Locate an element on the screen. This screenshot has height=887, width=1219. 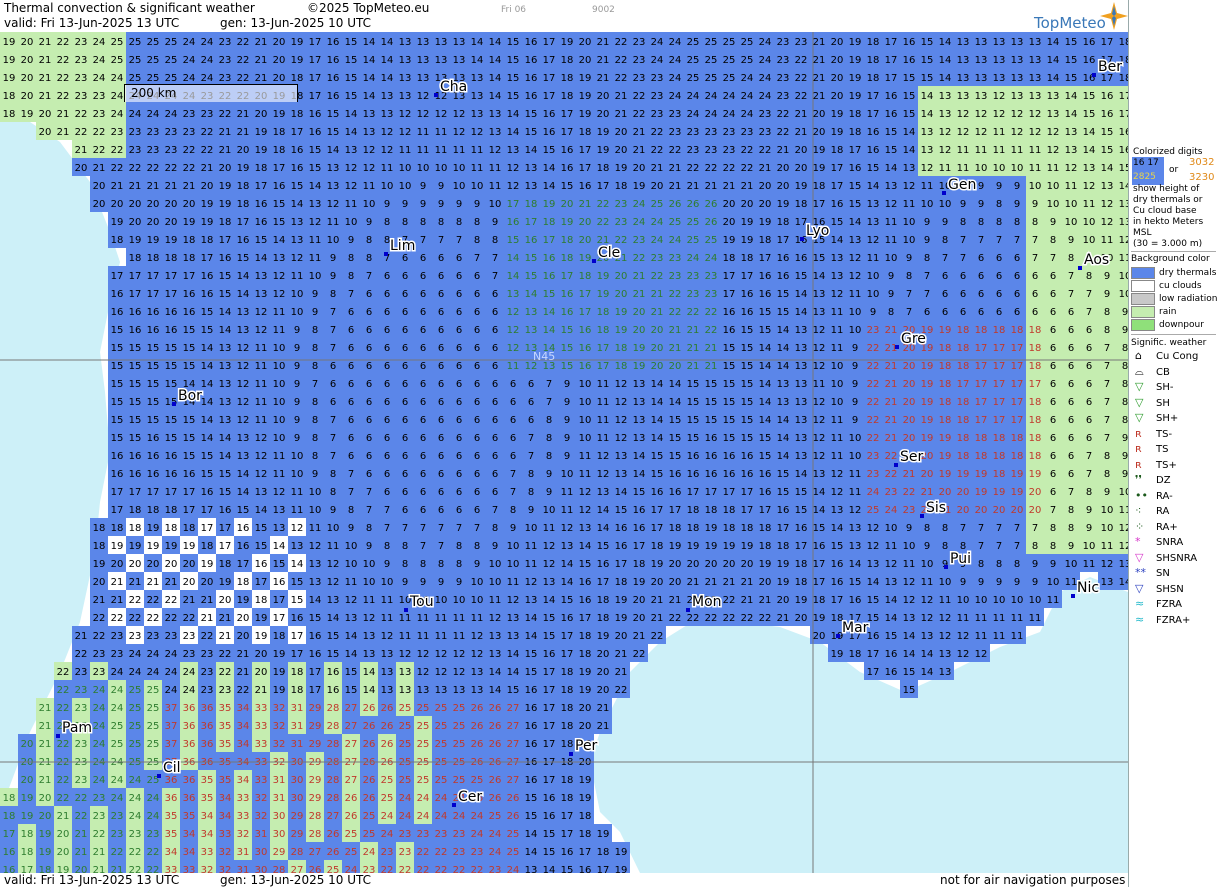
cell-digit: 36 is located at coordinates (189, 744).